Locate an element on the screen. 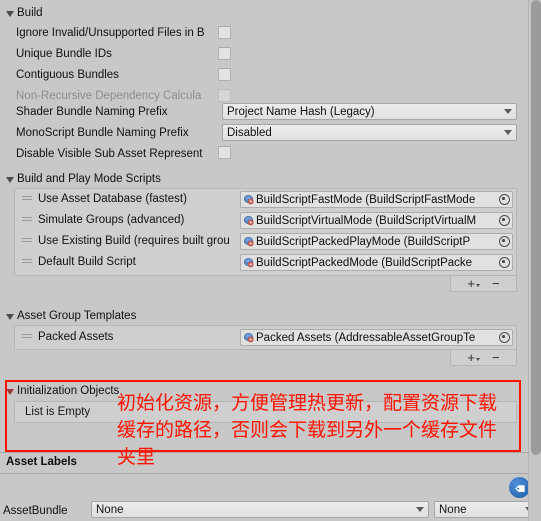 This screenshot has height=521, width=541. asset-labels-title: Asset Labels is located at coordinates (41, 462).